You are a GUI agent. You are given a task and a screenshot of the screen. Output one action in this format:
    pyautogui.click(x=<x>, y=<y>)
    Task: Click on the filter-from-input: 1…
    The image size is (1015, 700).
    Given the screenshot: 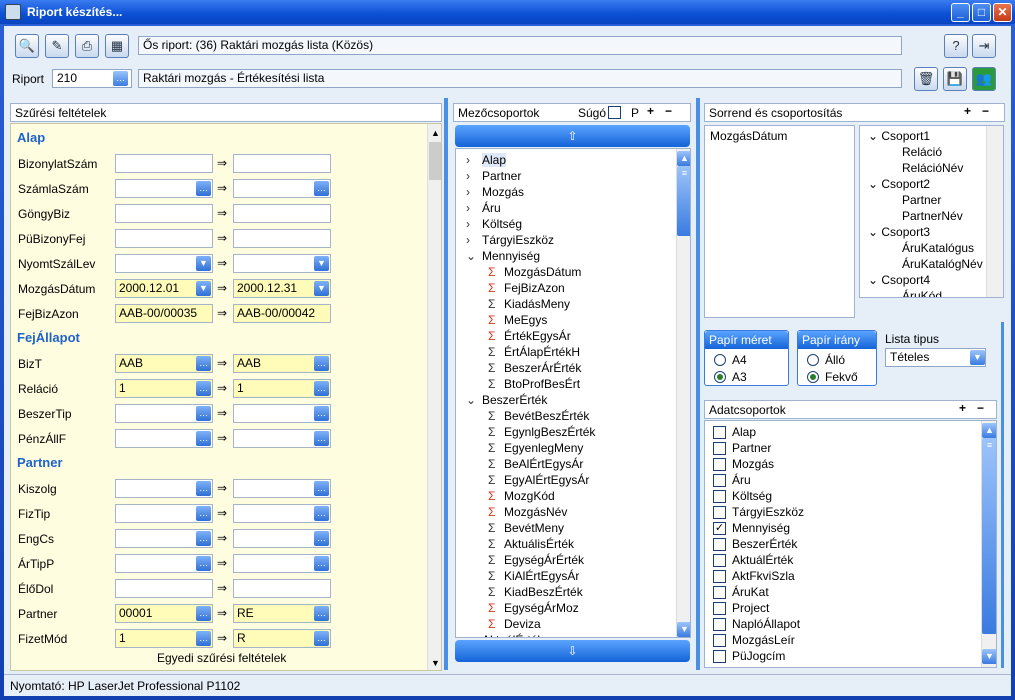 What is the action you would take?
    pyautogui.click(x=164, y=638)
    